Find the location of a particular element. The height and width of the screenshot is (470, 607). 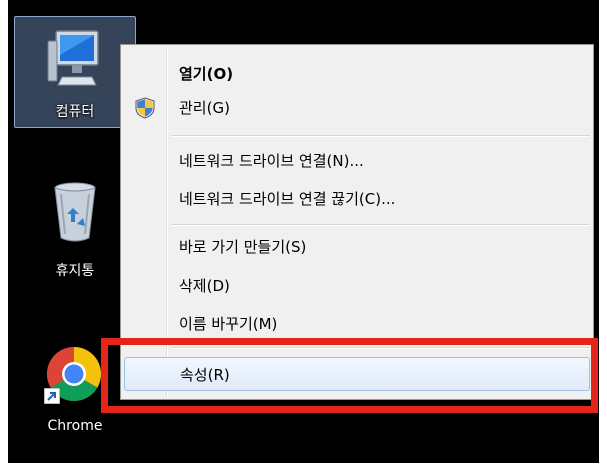

menu-item-label: 관리(G) is located at coordinates (204, 108).